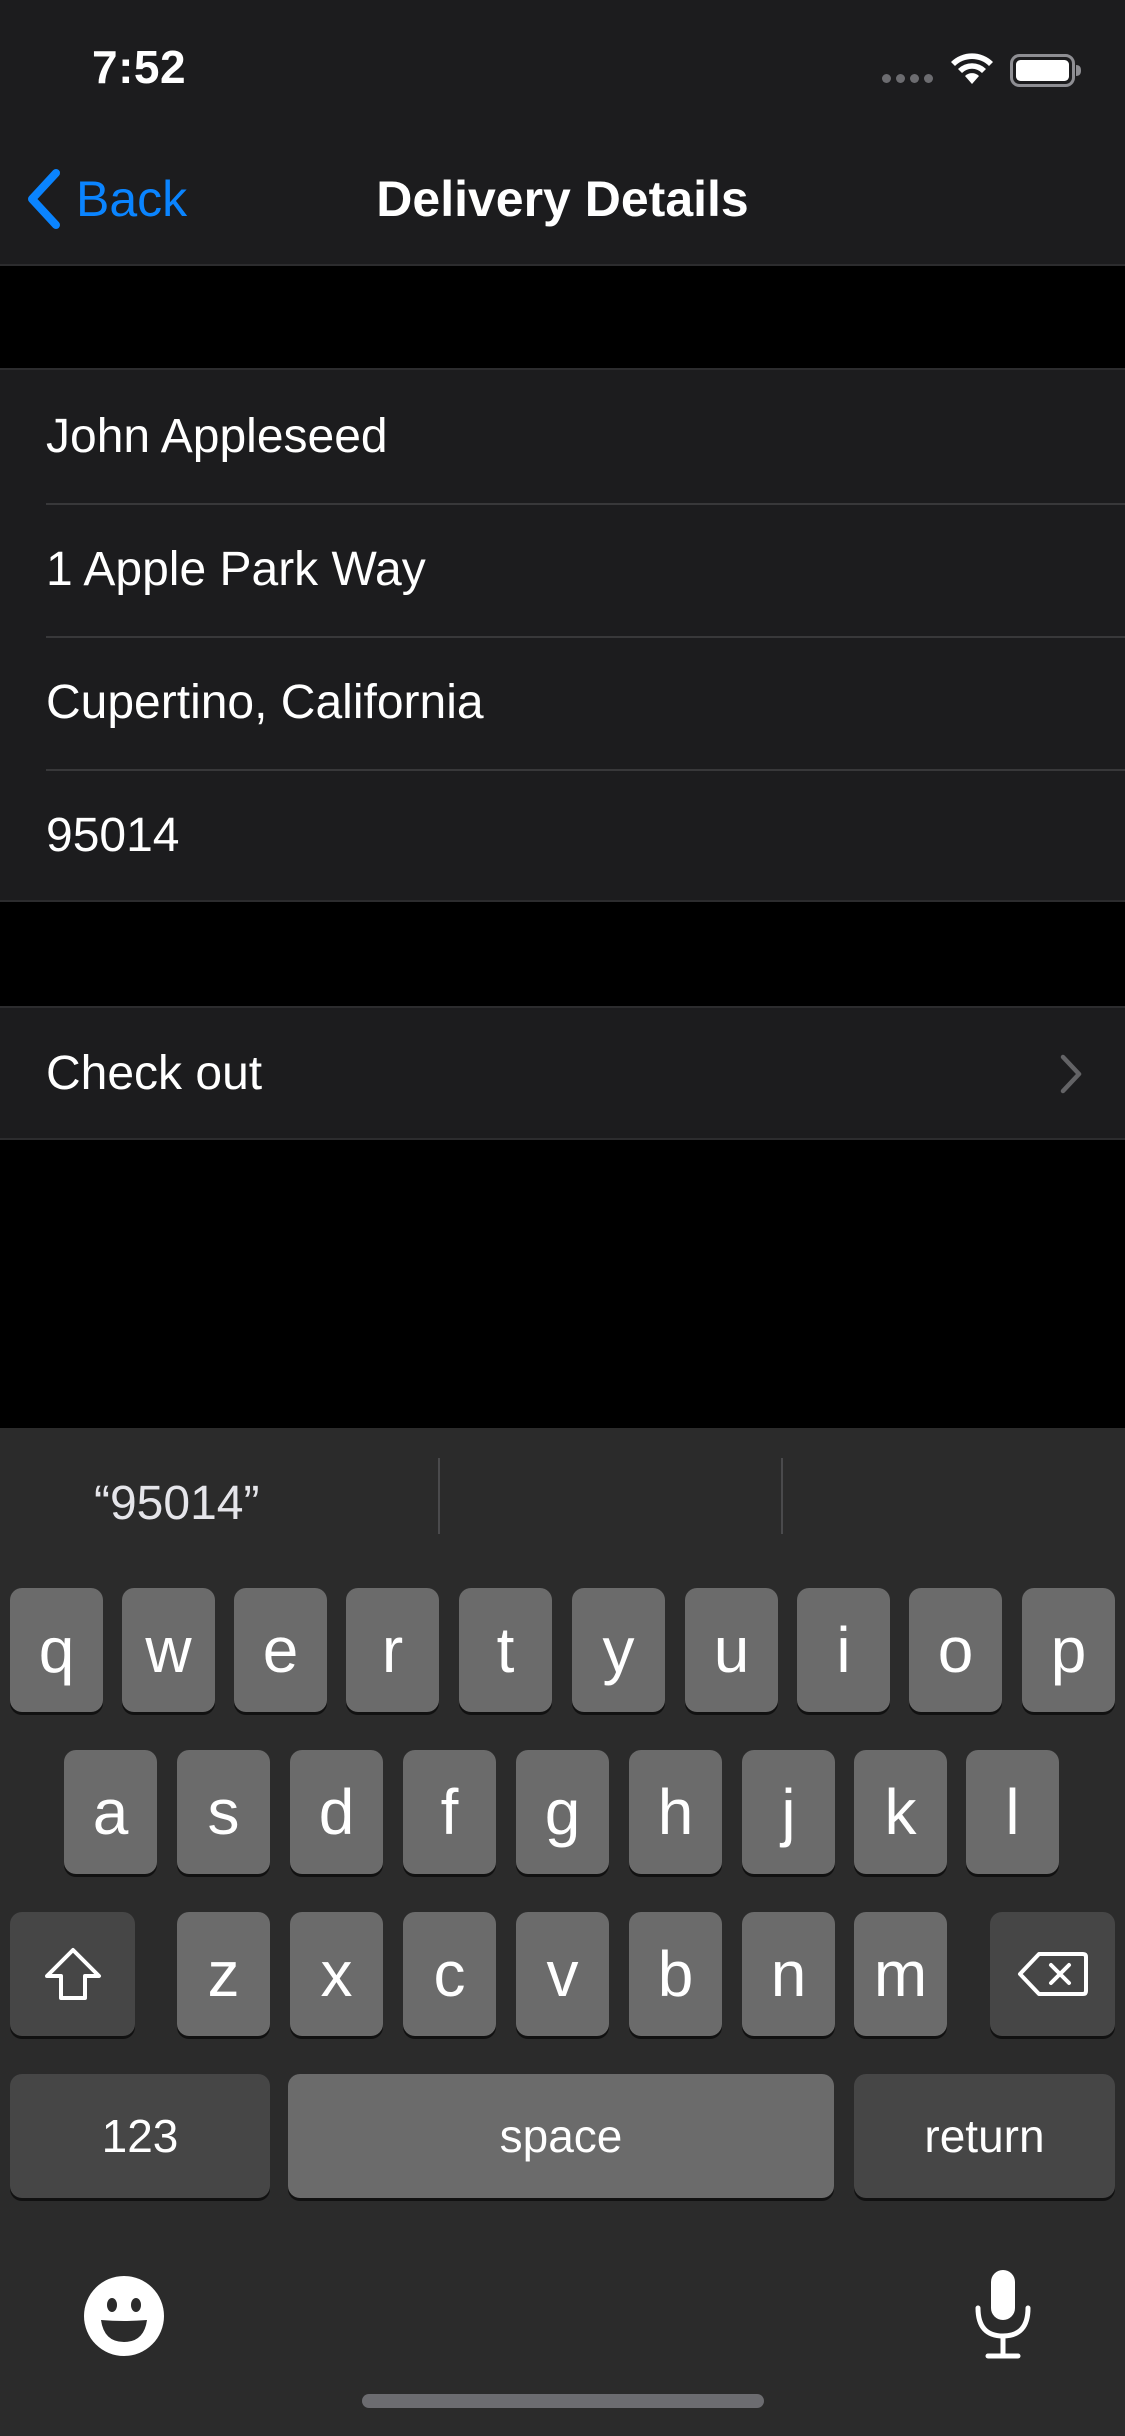  What do you see at coordinates (505, 1650) in the screenshot?
I see `key-t: t` at bounding box center [505, 1650].